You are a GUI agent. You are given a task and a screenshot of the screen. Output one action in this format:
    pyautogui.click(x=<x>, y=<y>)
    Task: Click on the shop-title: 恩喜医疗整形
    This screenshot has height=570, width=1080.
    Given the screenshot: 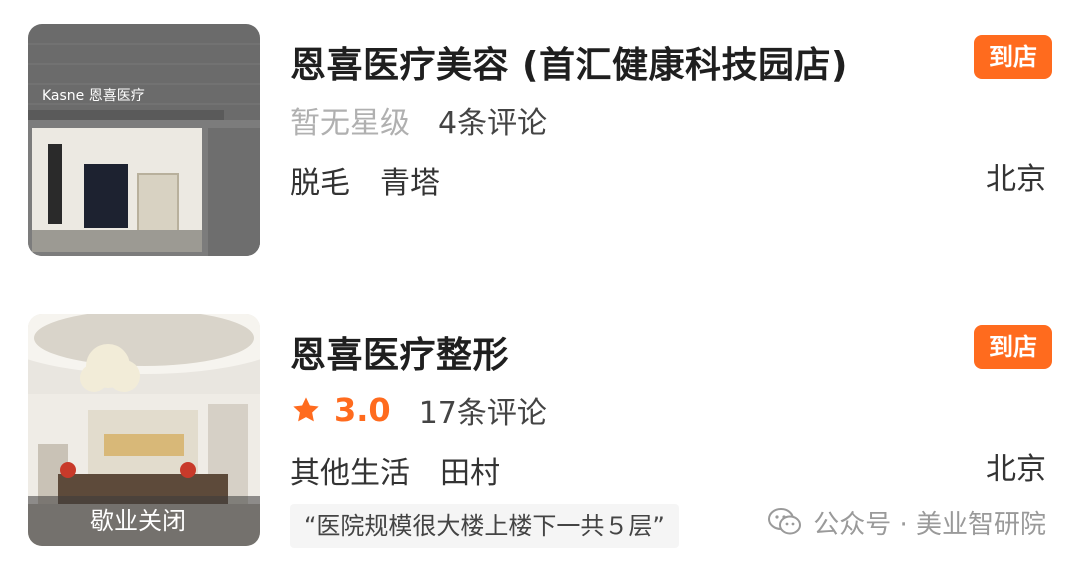 What is the action you would take?
    pyautogui.click(x=399, y=352)
    